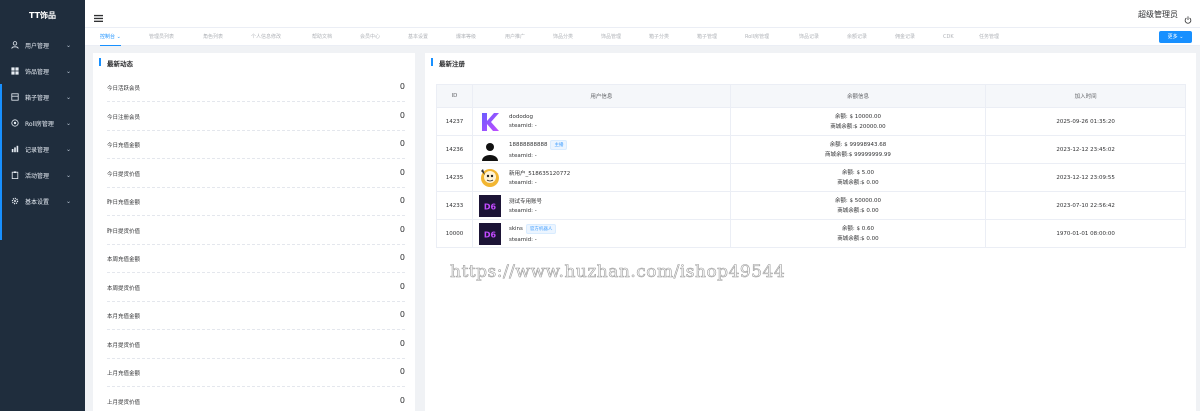  What do you see at coordinates (858, 200) in the screenshot?
I see `balance: 余额: $ 50000.00` at bounding box center [858, 200].